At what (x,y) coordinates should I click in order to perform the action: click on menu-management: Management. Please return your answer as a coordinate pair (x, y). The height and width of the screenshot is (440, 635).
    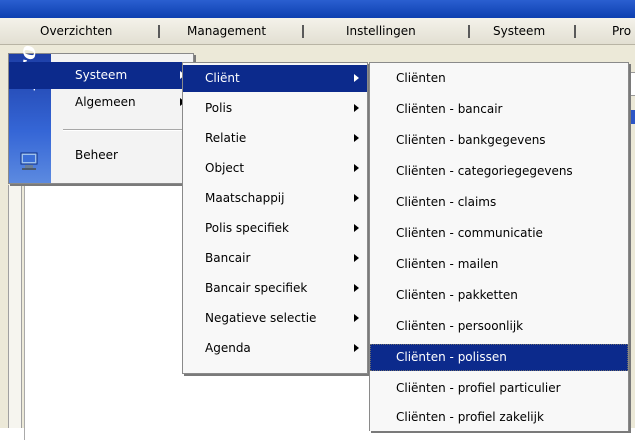
    Looking at the image, I should click on (226, 31).